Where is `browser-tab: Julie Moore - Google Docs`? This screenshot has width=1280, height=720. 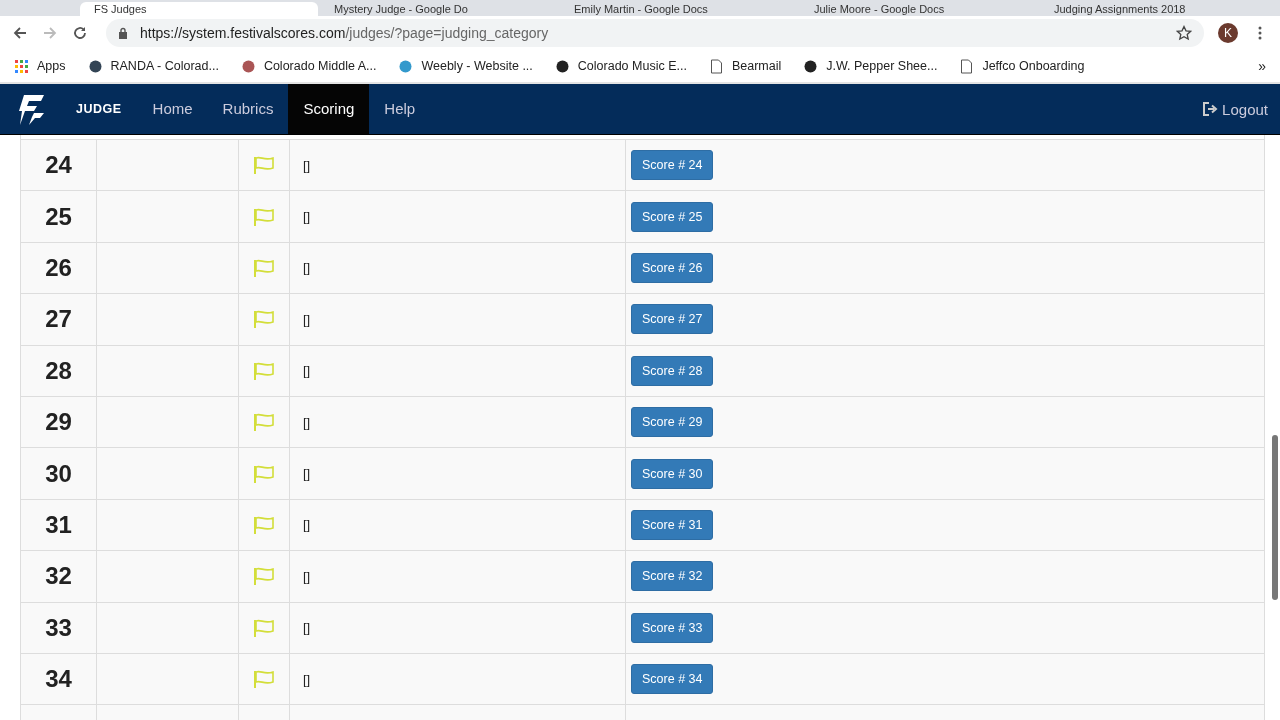 browser-tab: Julie Moore - Google Docs is located at coordinates (919, 9).